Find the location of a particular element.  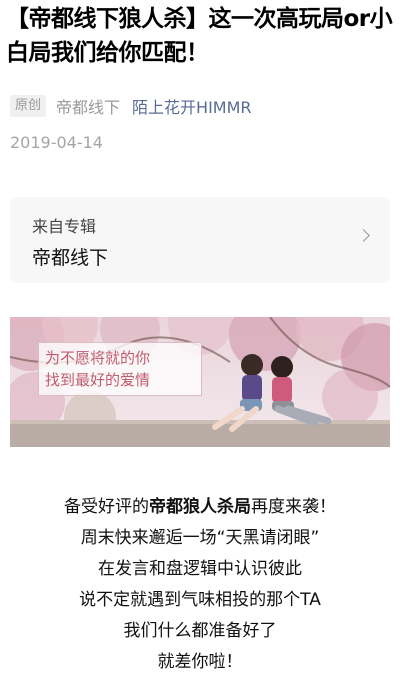

banner-caption-line2: 找到最好的爱情 is located at coordinates (98, 380).